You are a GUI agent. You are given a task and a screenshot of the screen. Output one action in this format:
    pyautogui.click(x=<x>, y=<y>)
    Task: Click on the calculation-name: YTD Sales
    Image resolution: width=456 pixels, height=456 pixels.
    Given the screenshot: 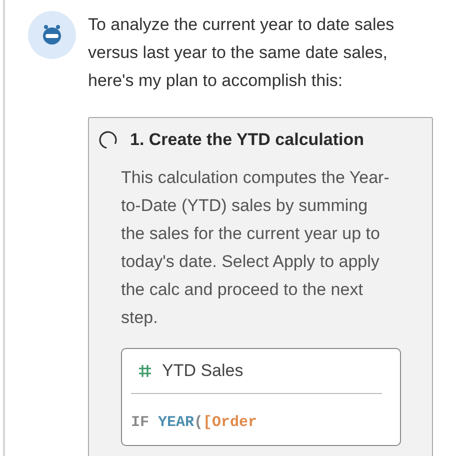 What is the action you would take?
    pyautogui.click(x=203, y=371)
    